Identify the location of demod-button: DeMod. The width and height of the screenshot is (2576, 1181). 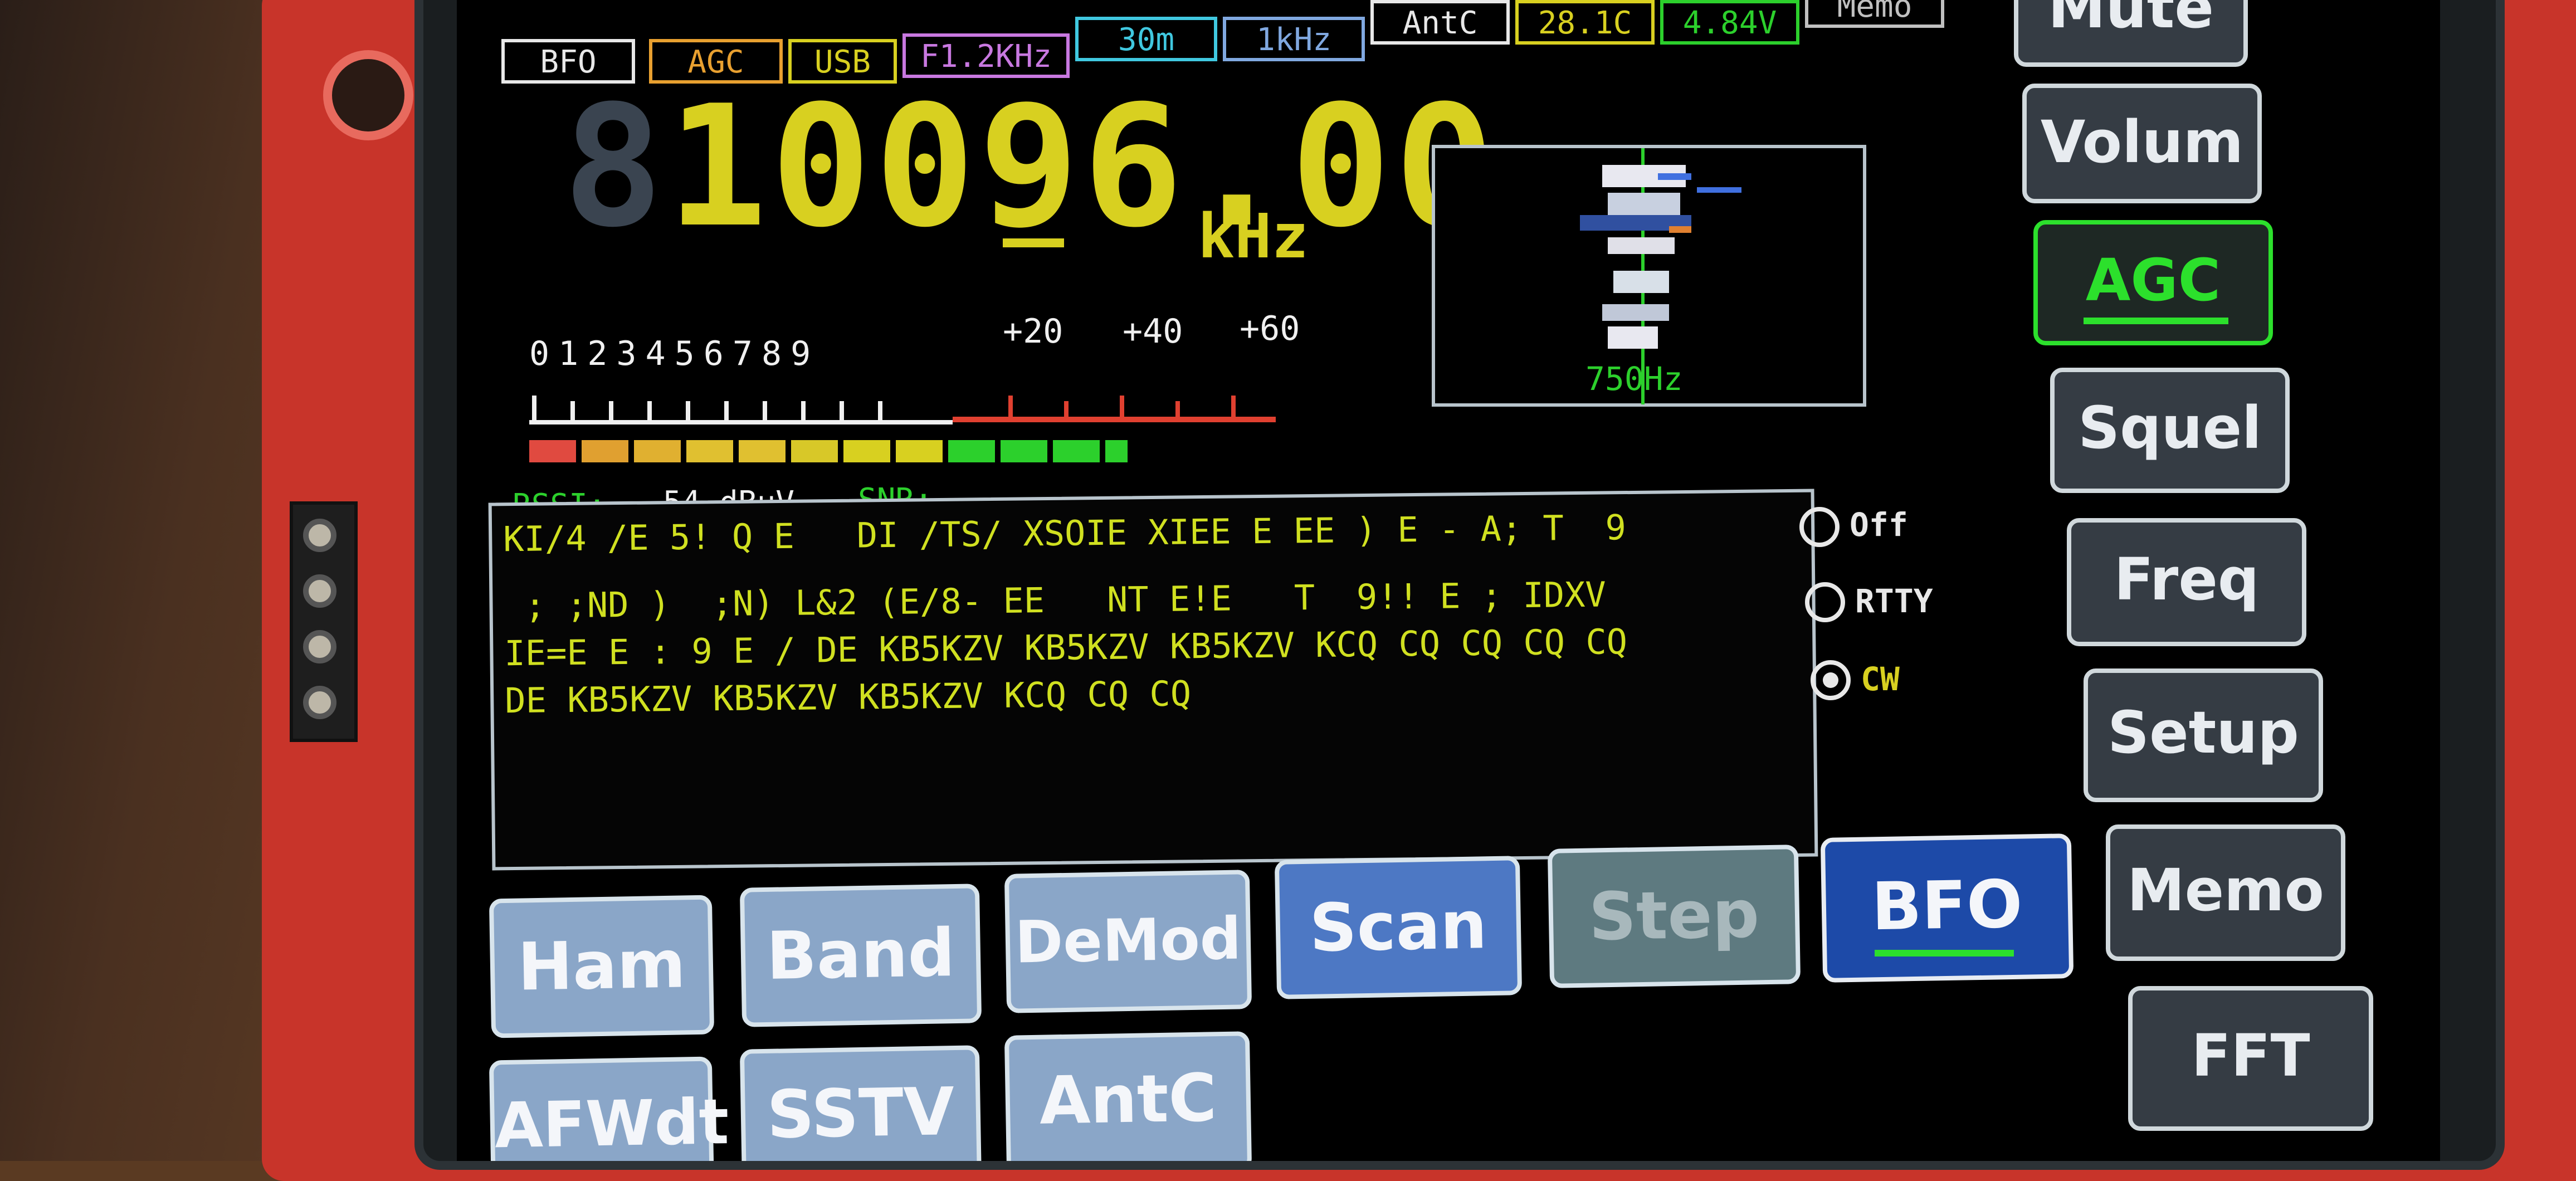
(1128, 942).